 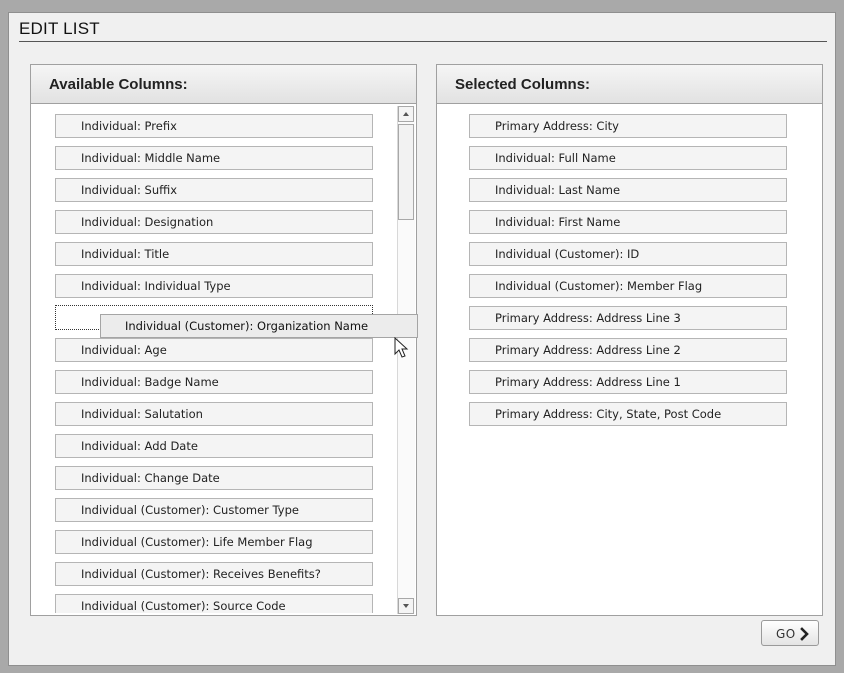 I want to click on available-column-item: Individual: Badge Name, so click(x=214, y=382).